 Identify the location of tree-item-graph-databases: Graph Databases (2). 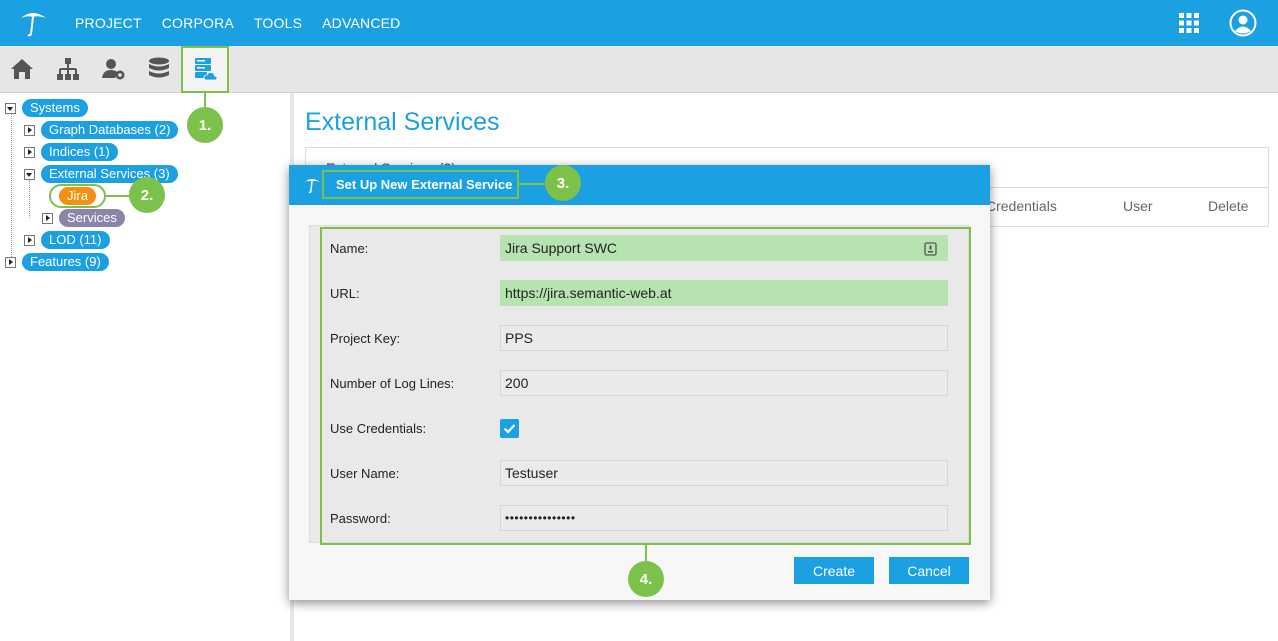
(101, 130).